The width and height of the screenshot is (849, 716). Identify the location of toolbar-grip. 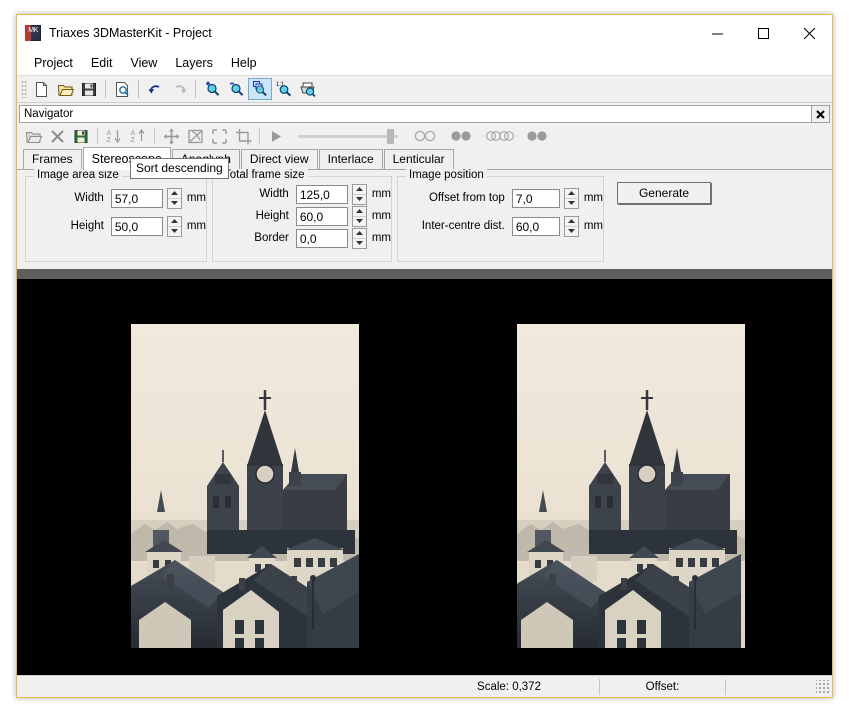
(24, 89).